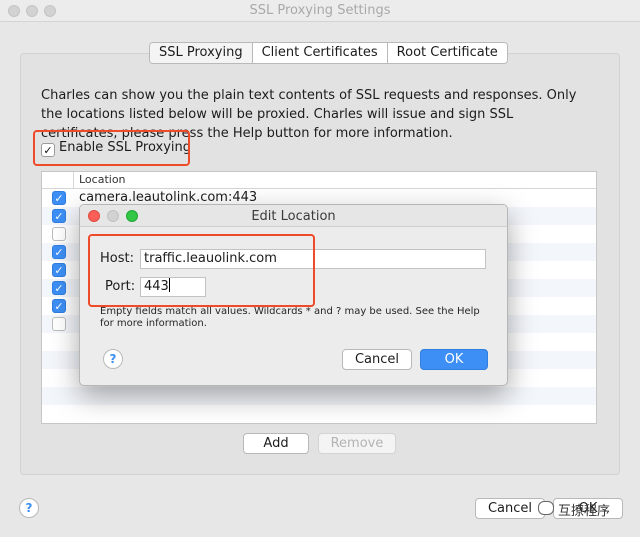 Image resolution: width=640 pixels, height=537 pixels. What do you see at coordinates (377, 359) in the screenshot?
I see `dialog-cancel-button: Cancel` at bounding box center [377, 359].